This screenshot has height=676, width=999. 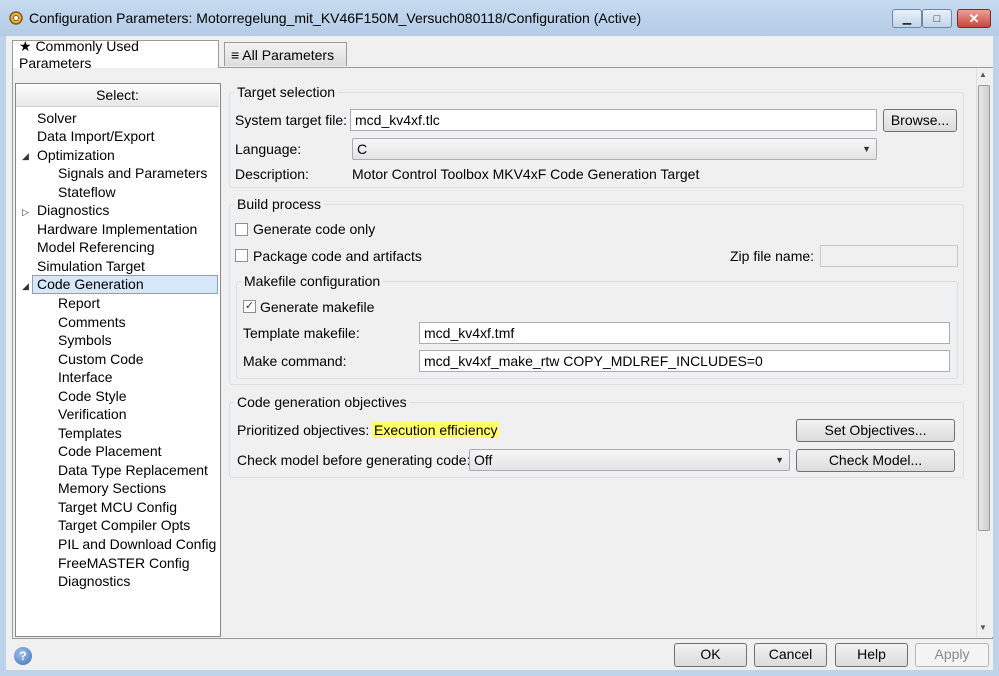 I want to click on language-value: C, so click(x=362, y=149).